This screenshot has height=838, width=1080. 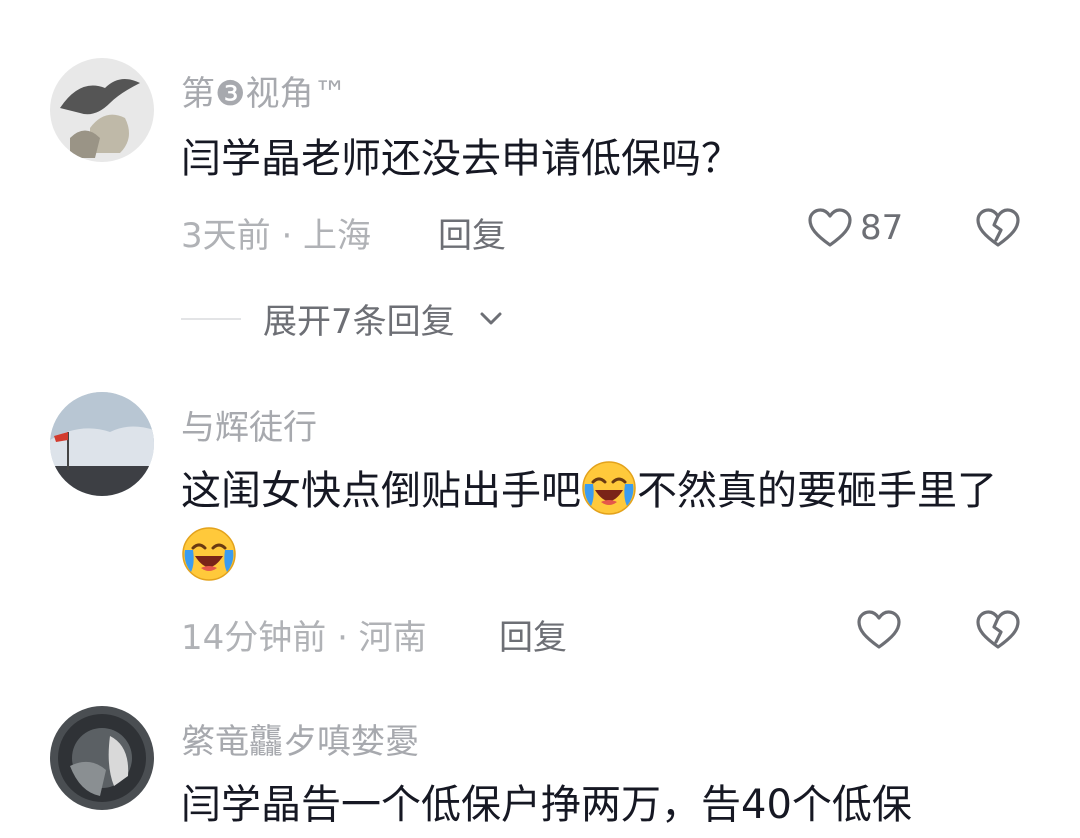 What do you see at coordinates (211, 318) in the screenshot?
I see `divider` at bounding box center [211, 318].